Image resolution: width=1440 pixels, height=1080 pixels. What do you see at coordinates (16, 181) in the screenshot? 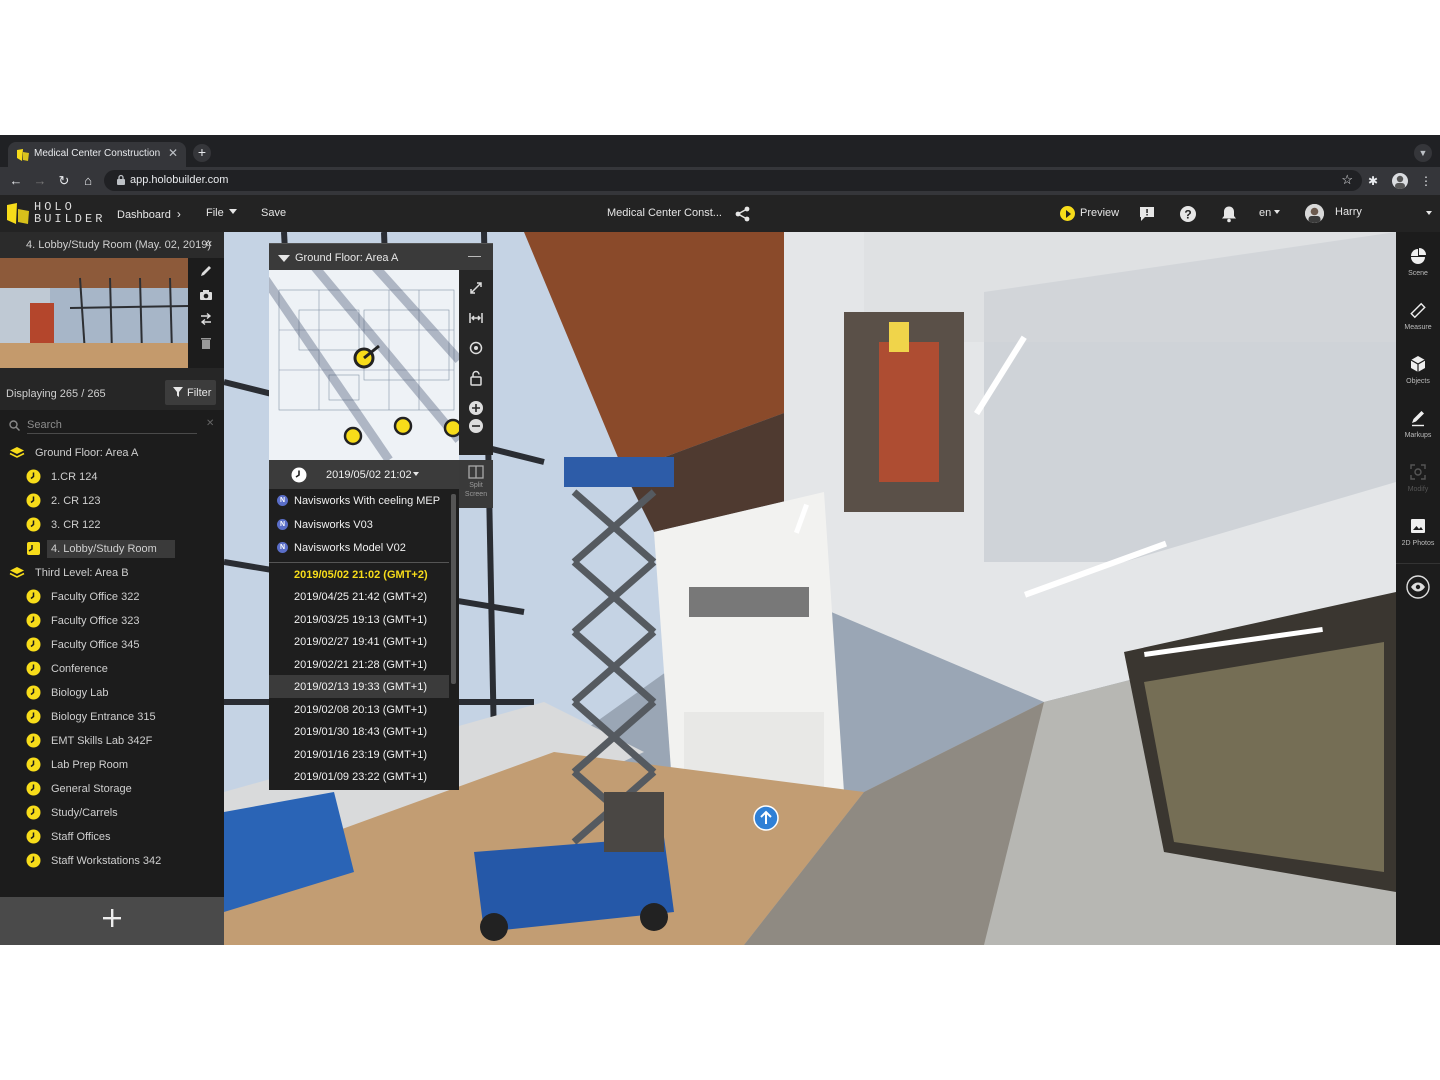
I see `back-icon: ←` at bounding box center [16, 181].